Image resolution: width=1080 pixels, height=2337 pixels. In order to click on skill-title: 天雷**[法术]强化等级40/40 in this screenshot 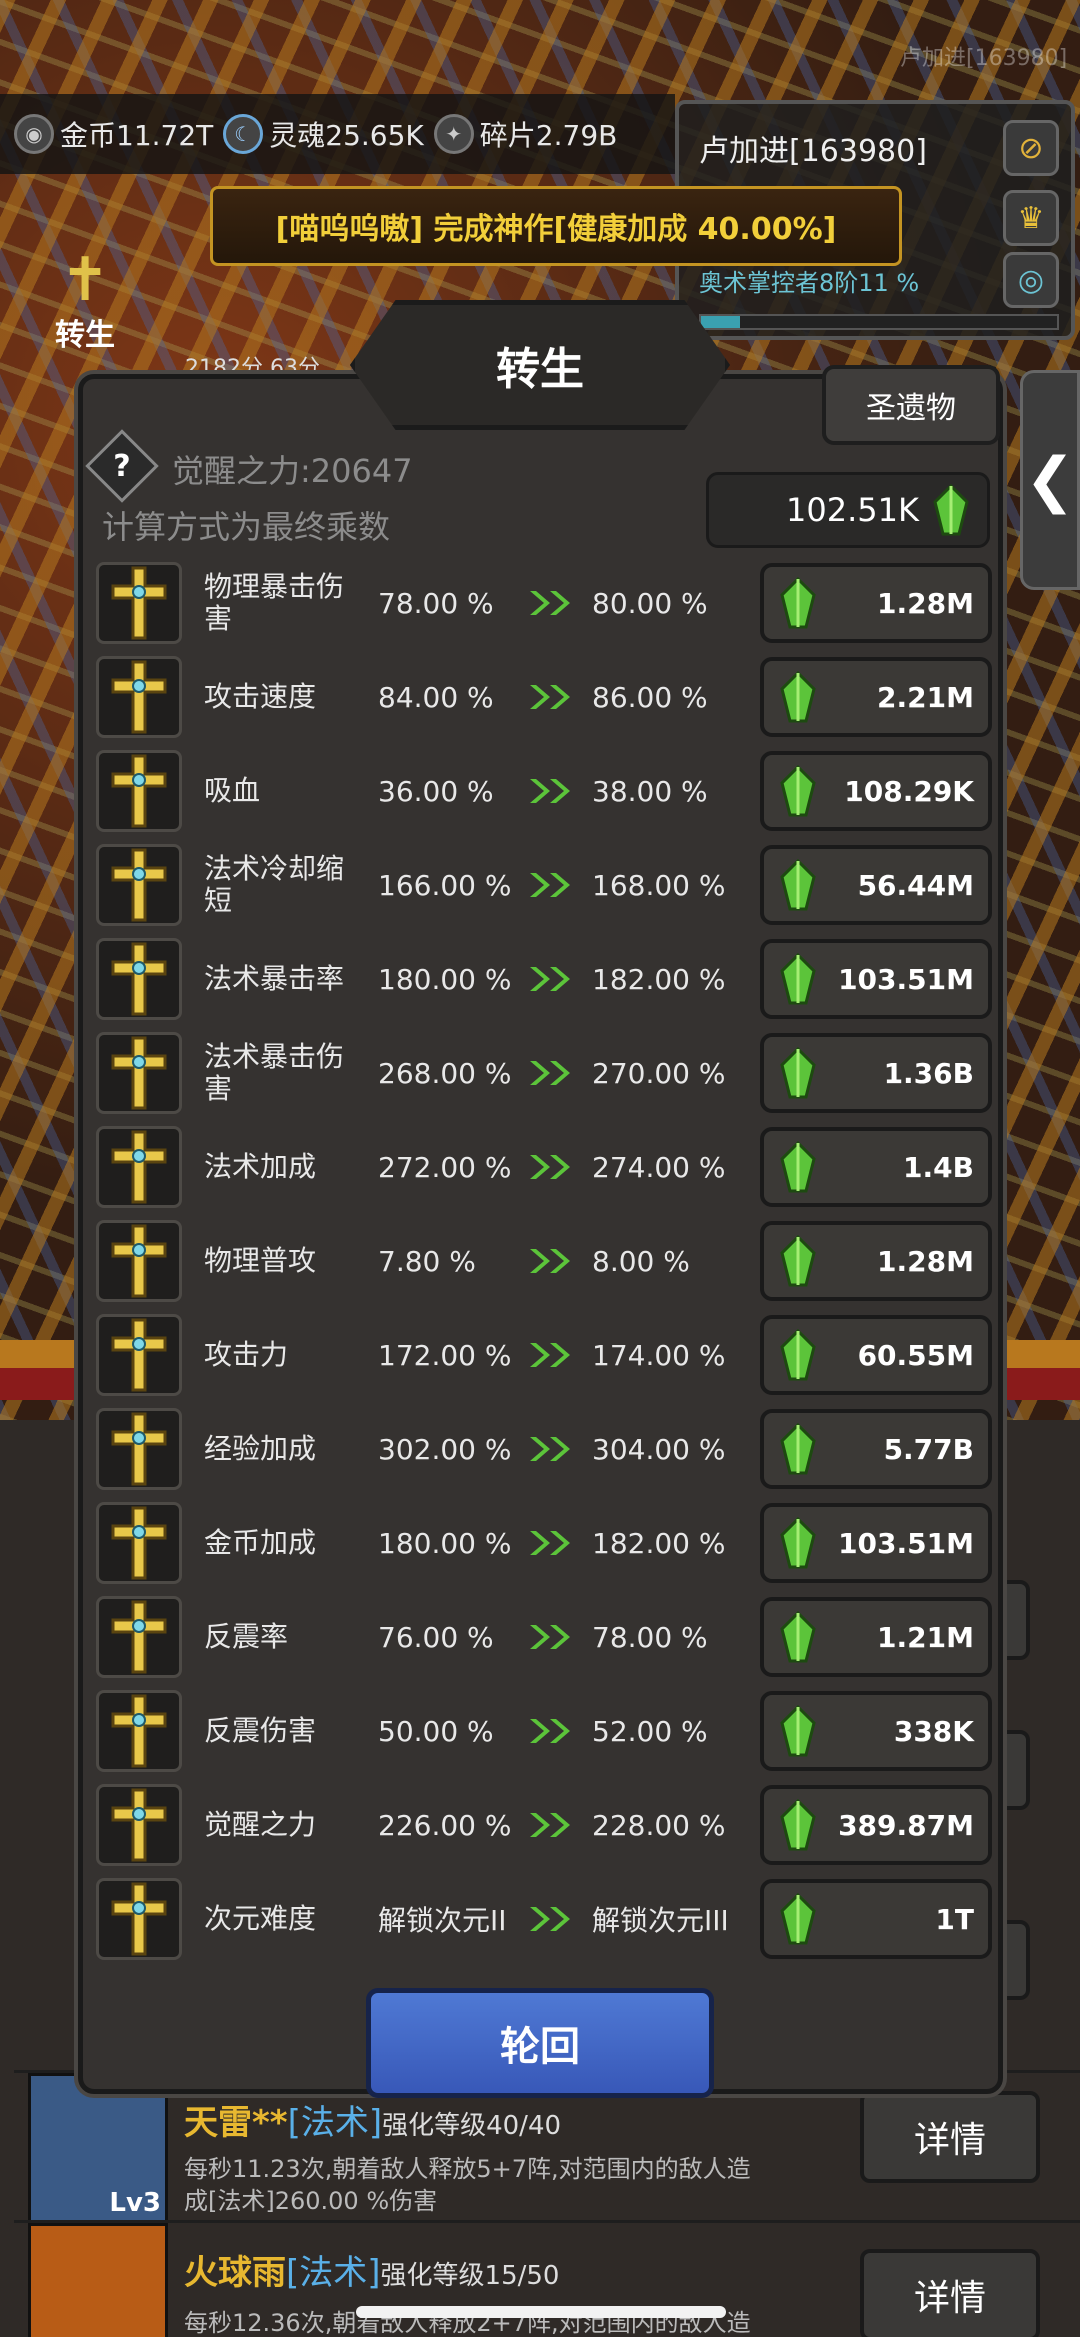, I will do `click(372, 2119)`.